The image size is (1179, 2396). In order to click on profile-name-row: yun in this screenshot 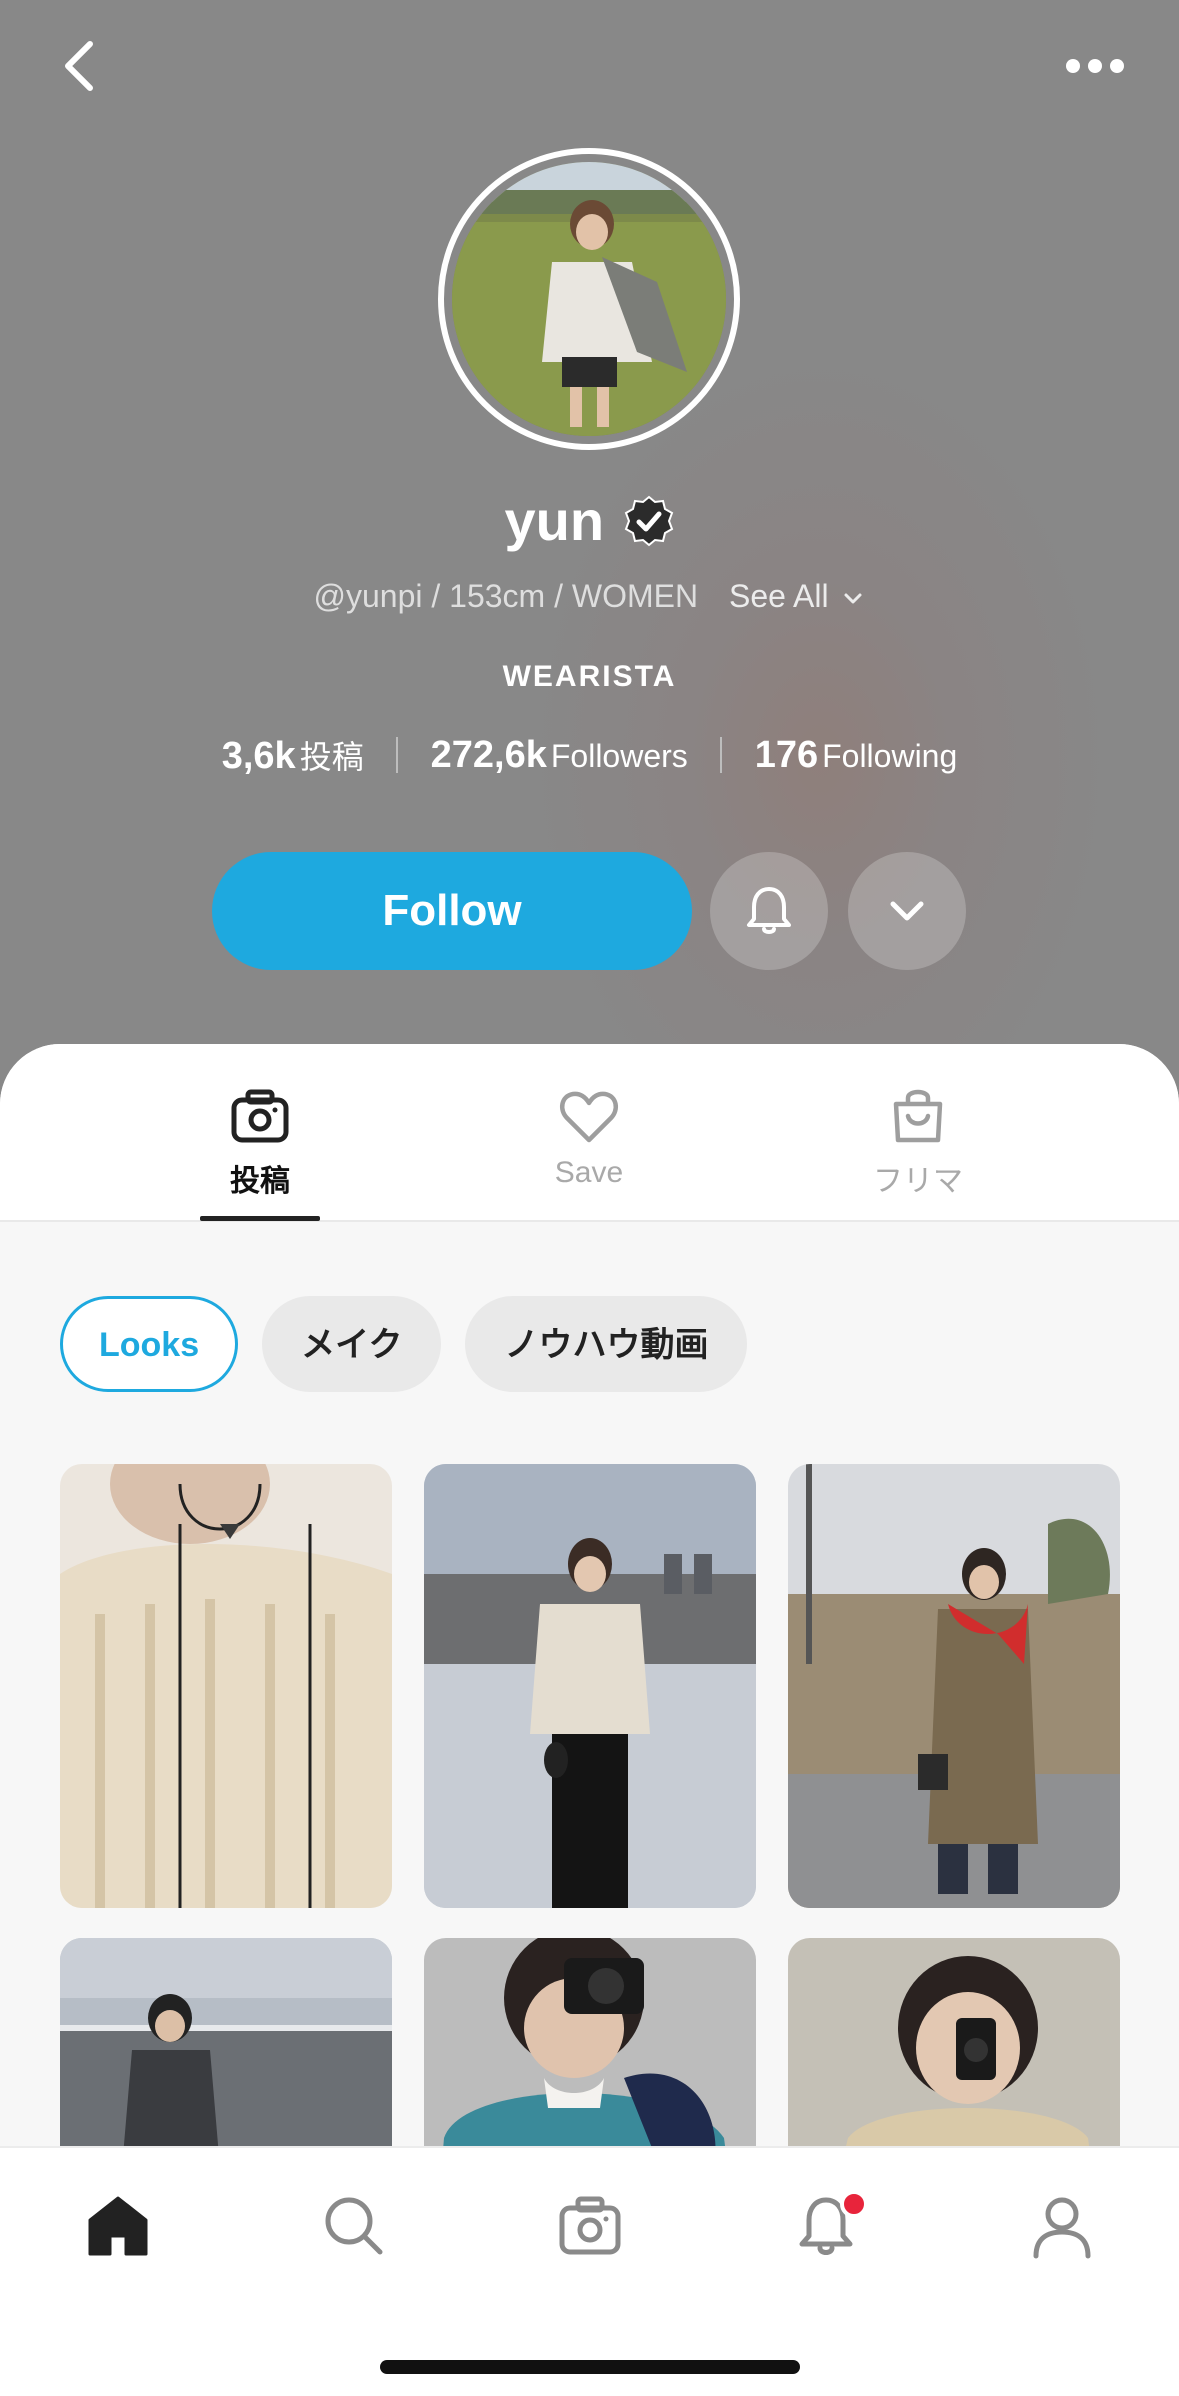, I will do `click(589, 520)`.